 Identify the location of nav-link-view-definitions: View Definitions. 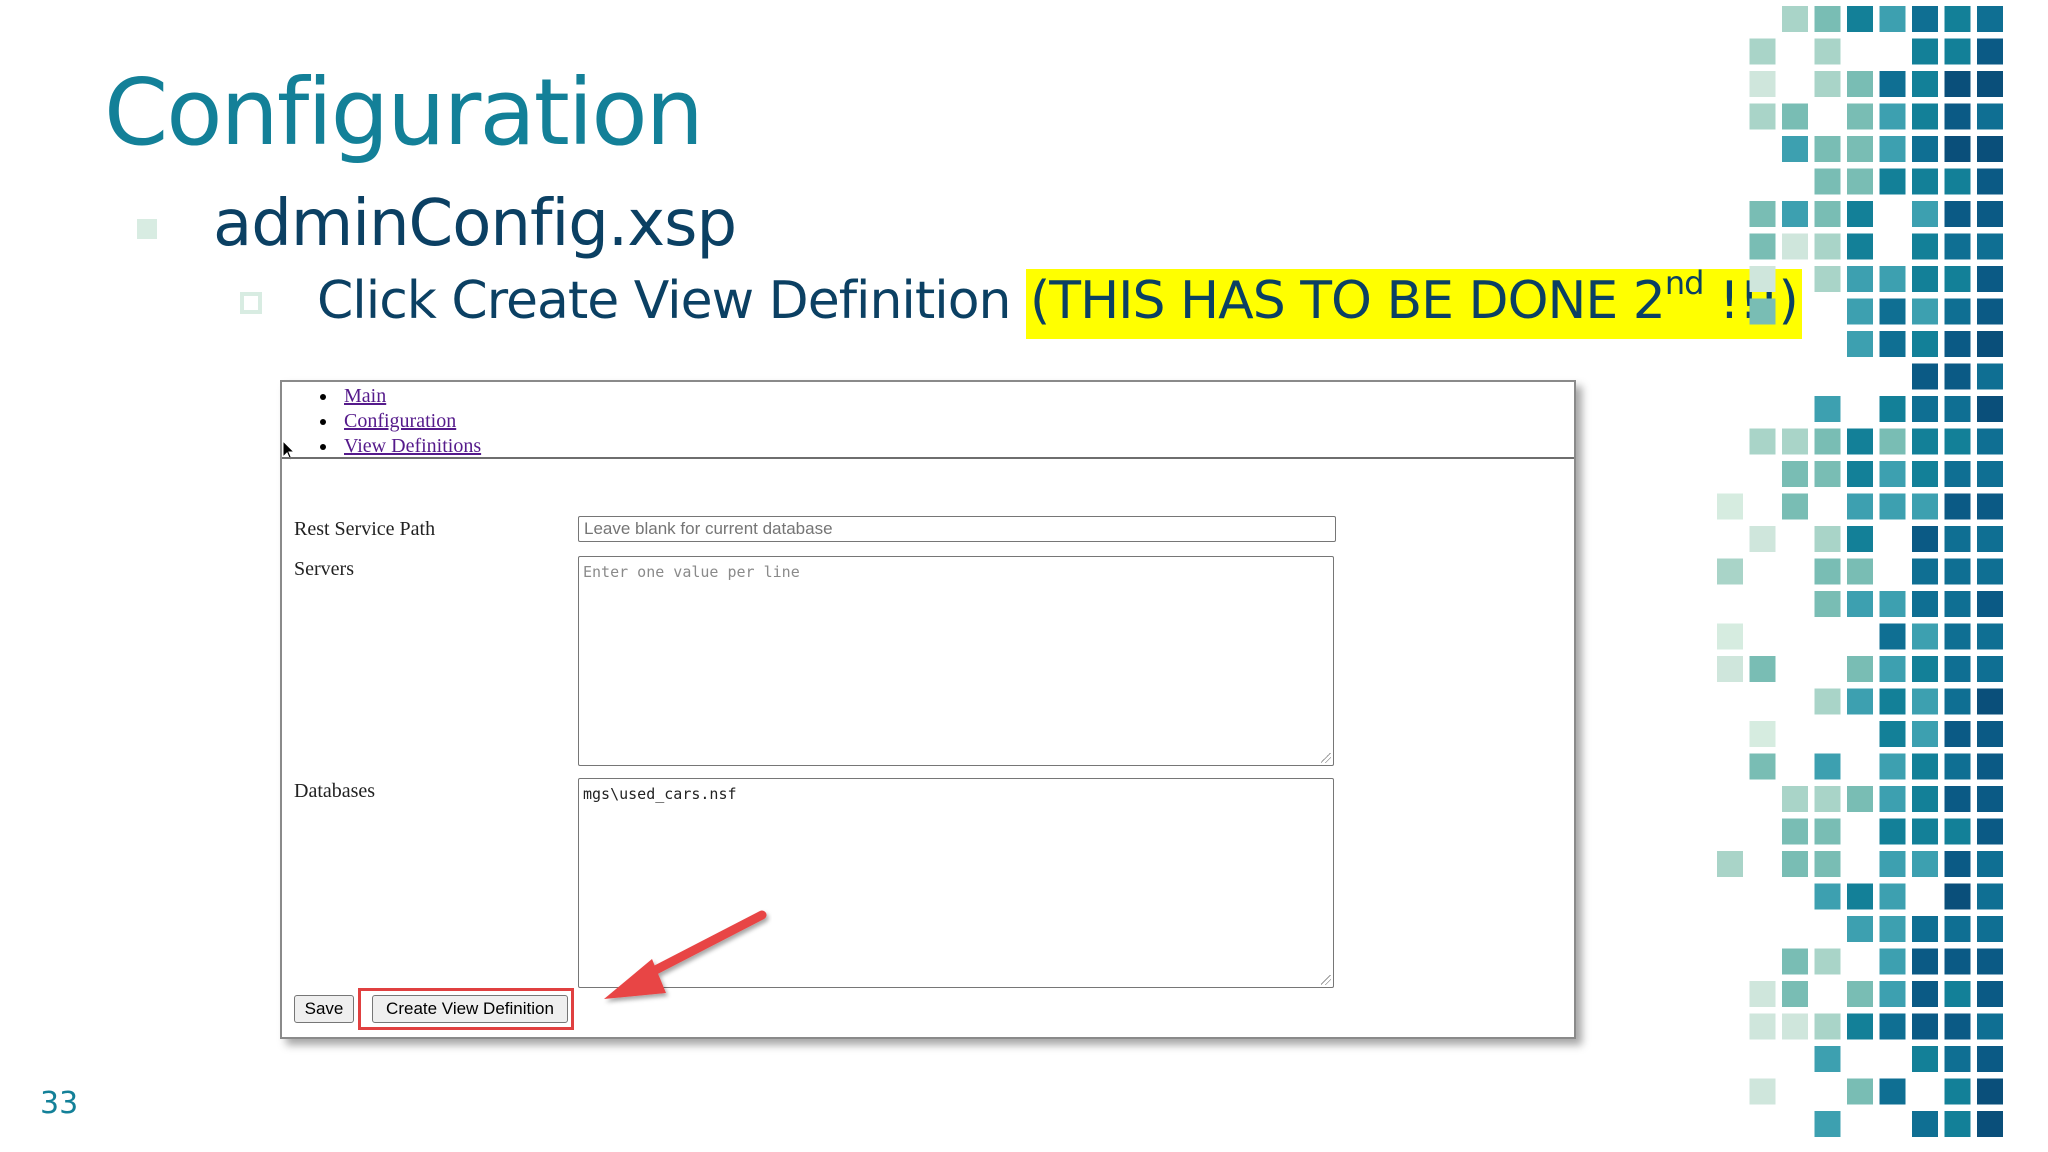
(412, 446).